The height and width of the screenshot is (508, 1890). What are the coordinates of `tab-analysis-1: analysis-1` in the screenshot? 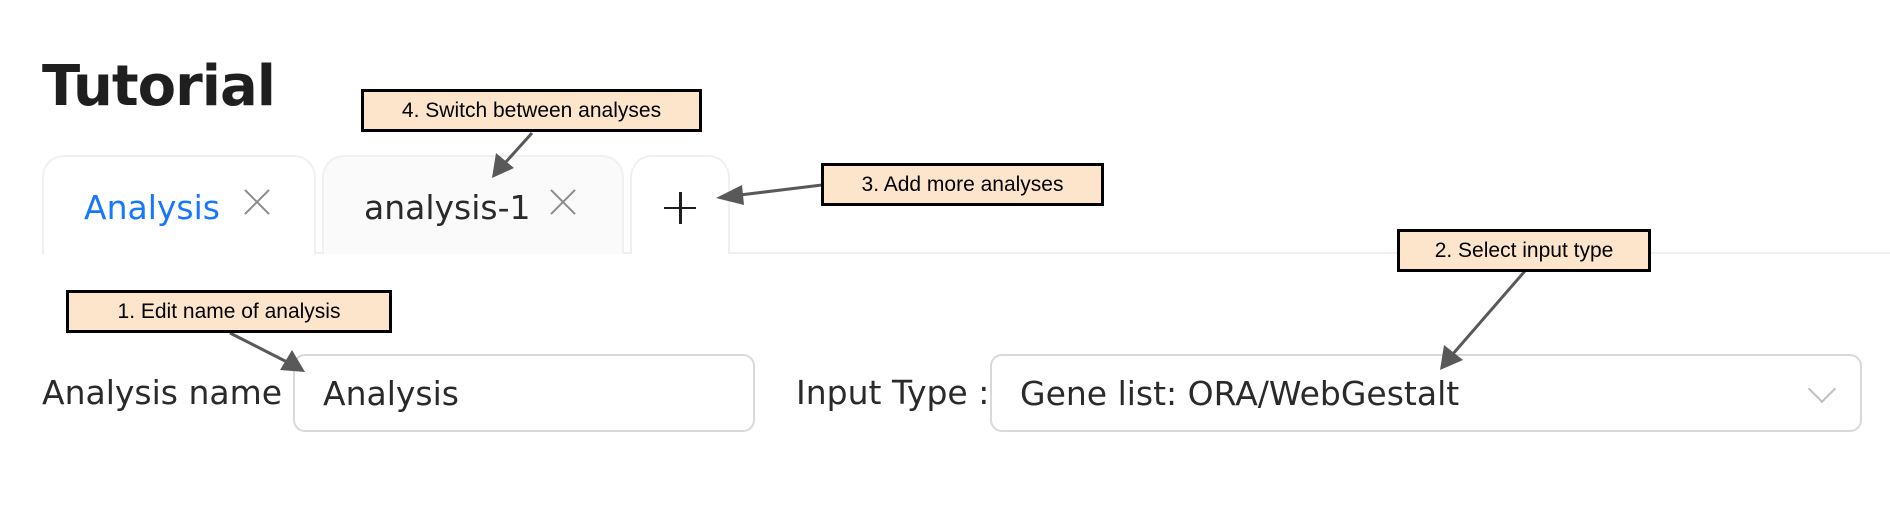 It's located at (473, 204).